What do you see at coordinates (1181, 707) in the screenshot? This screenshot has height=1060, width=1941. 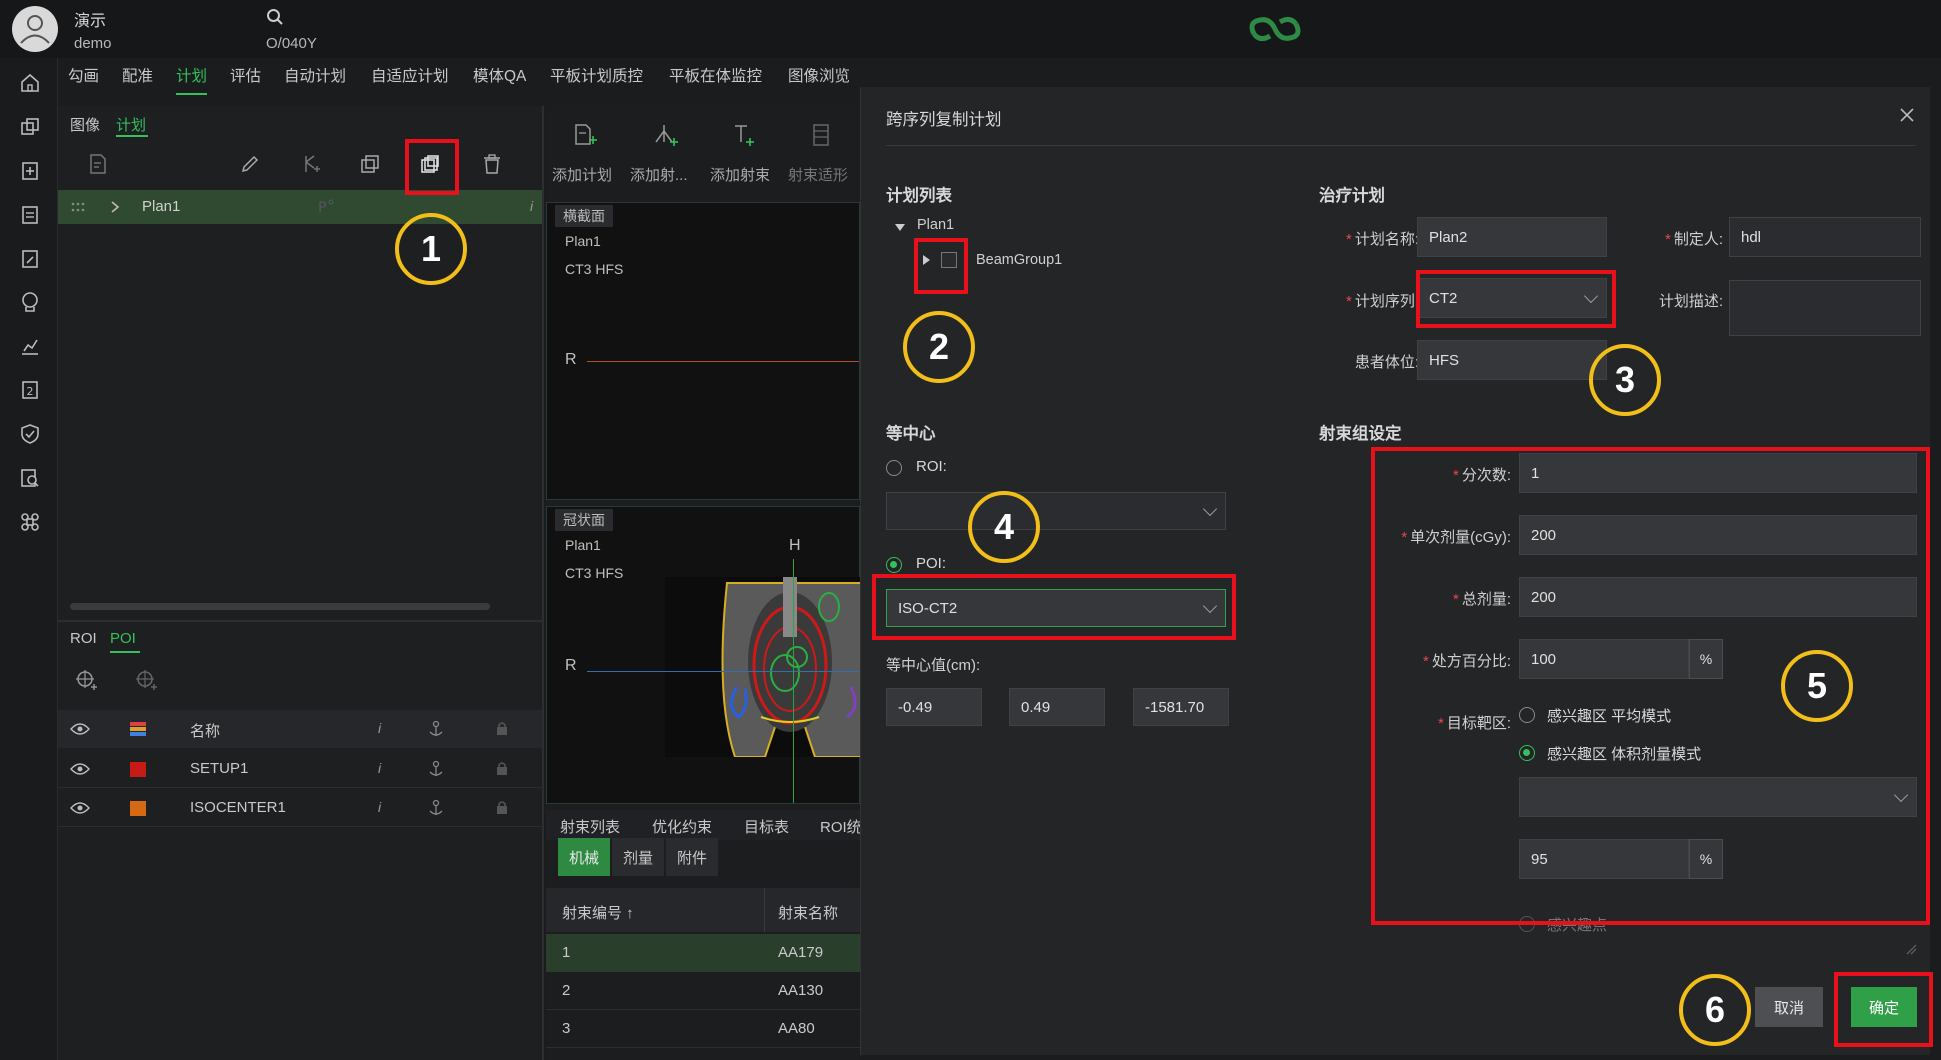 I see `isocenter-z: -1581.70` at bounding box center [1181, 707].